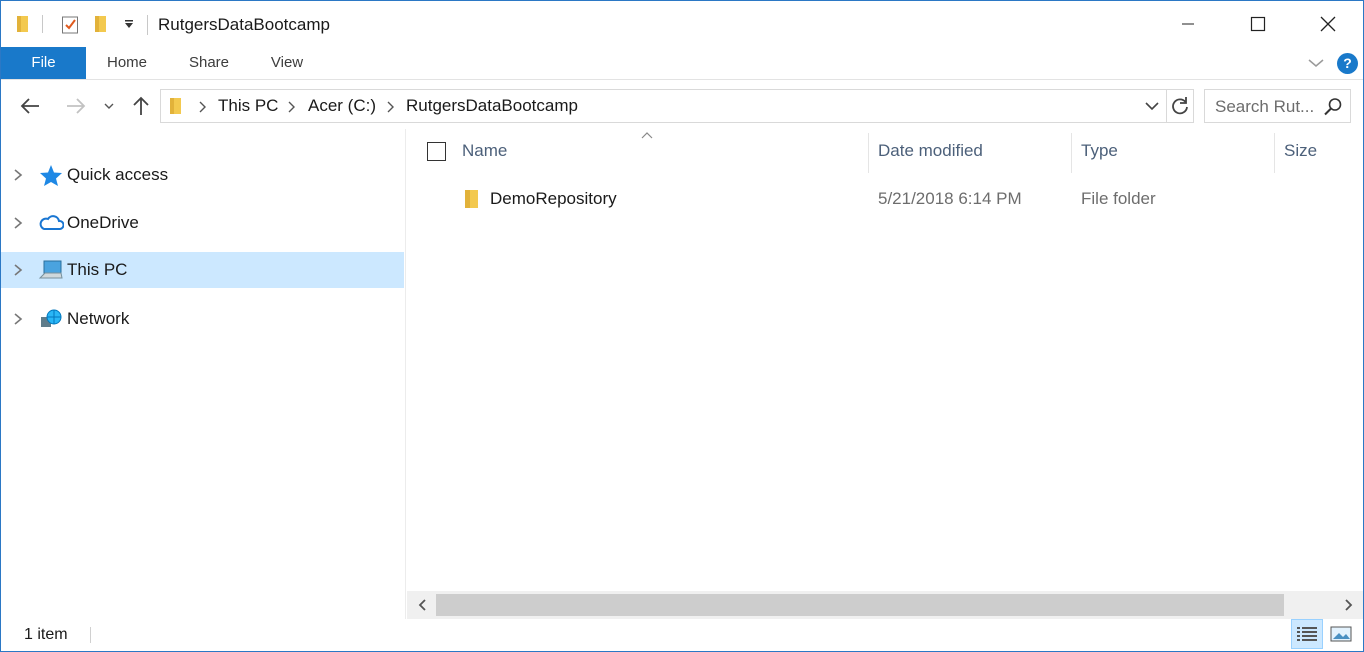 Image resolution: width=1364 pixels, height=652 pixels. Describe the element at coordinates (1118, 198) in the screenshot. I see `file-type: File folder` at that location.